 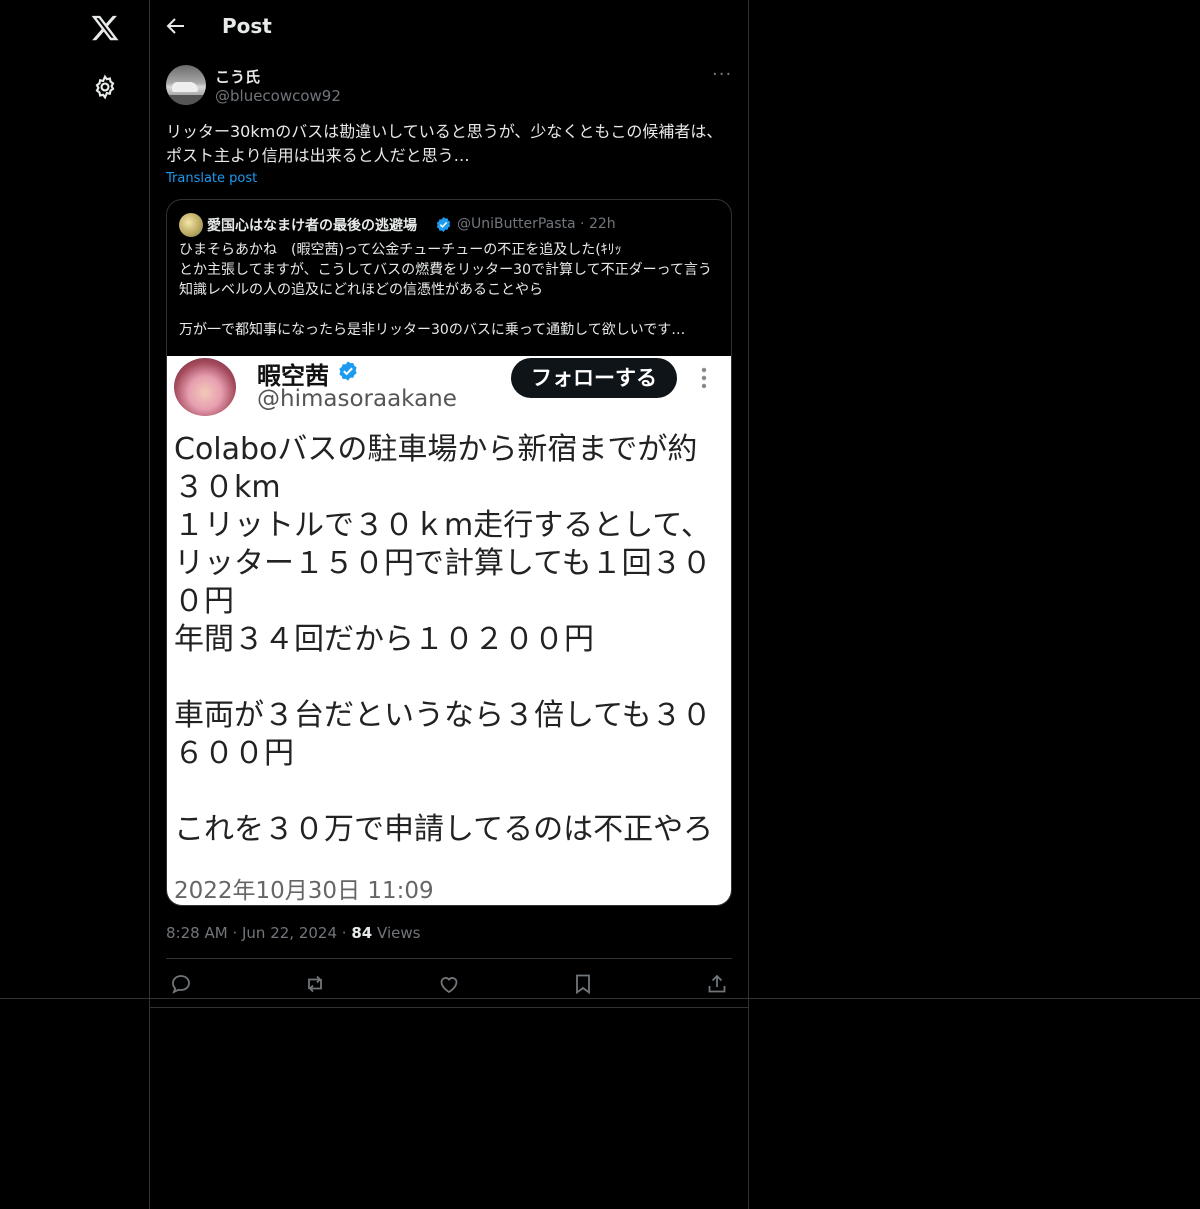 What do you see at coordinates (278, 96) in the screenshot?
I see `author-handle: @bluecowcow92` at bounding box center [278, 96].